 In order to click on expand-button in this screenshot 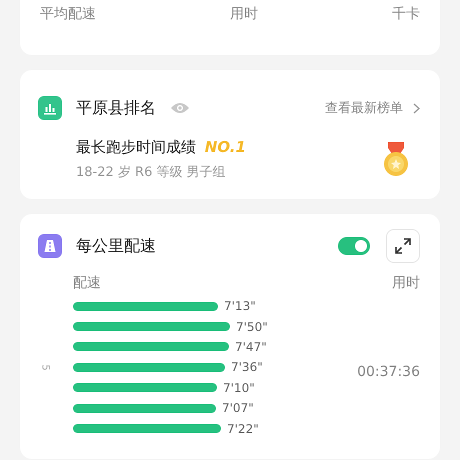, I will do `click(403, 246)`.